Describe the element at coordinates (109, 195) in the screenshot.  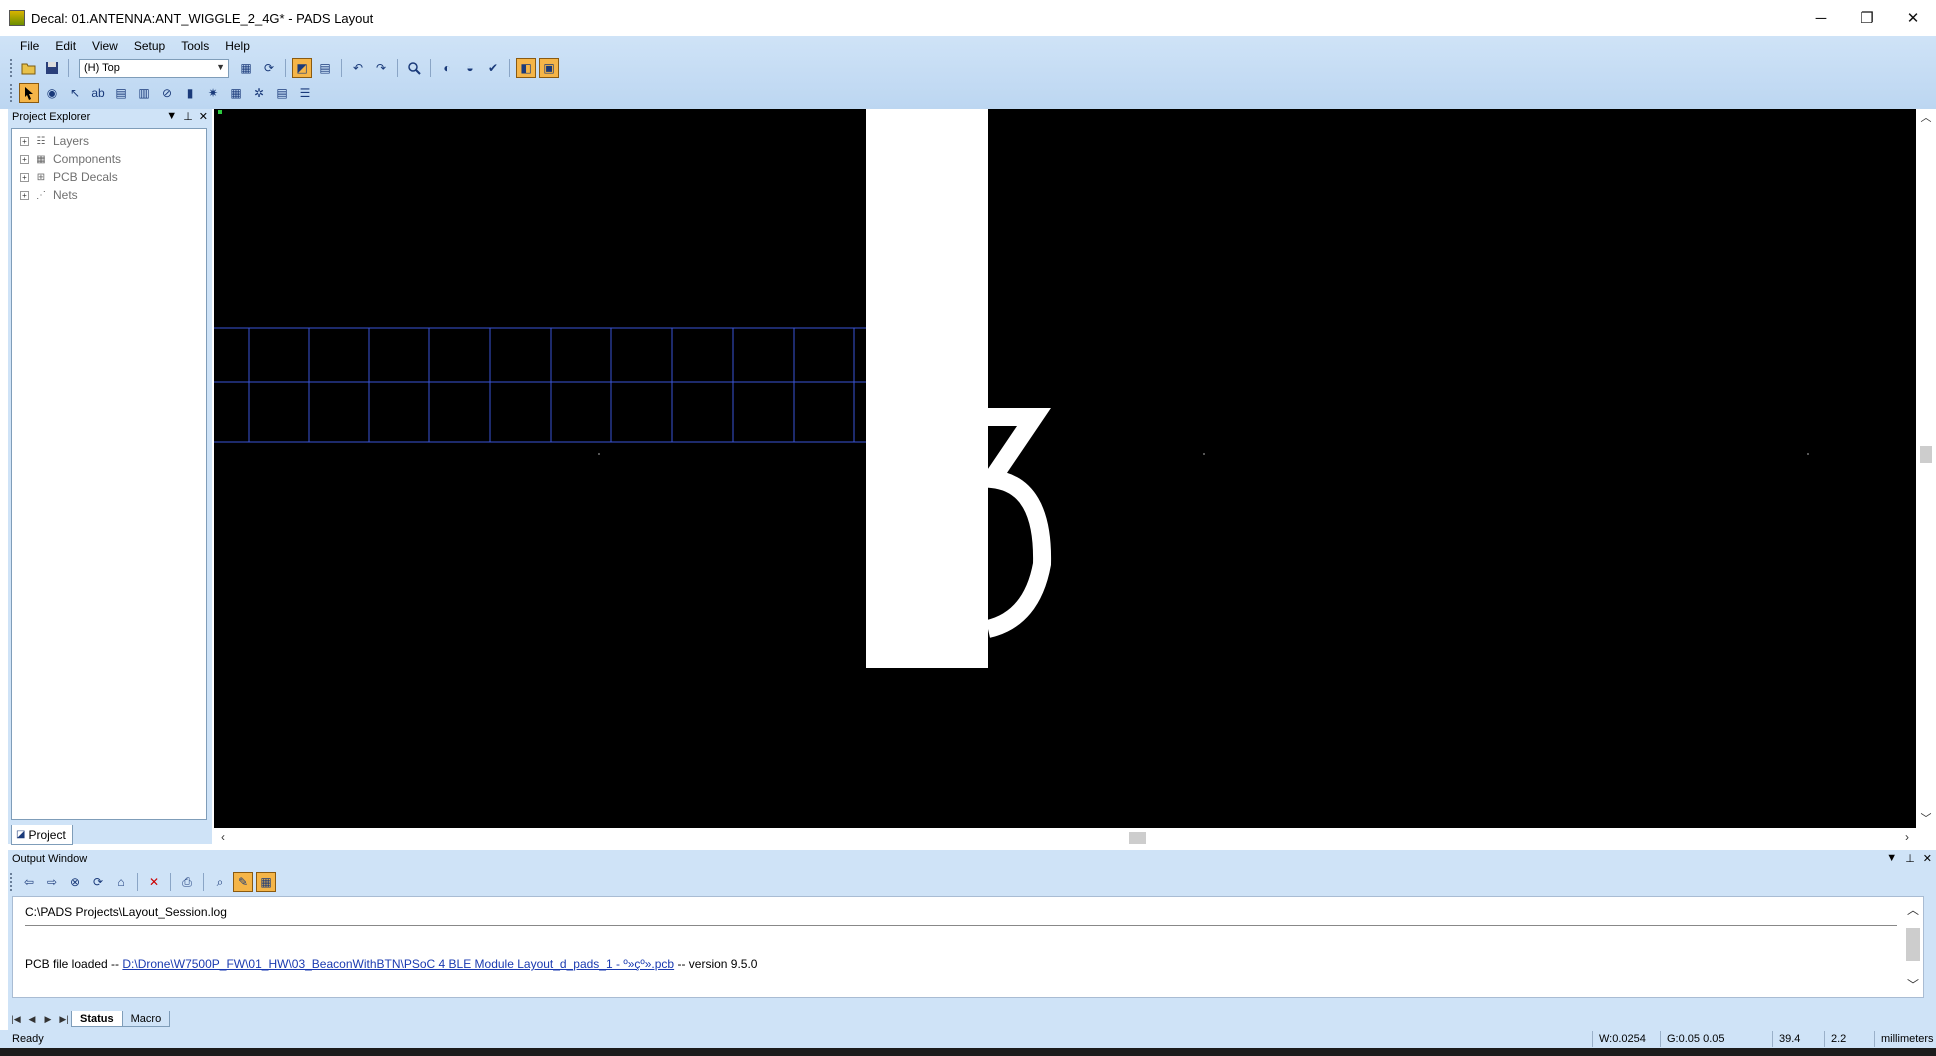
I see `tree-item-nets: + ⋰ Nets` at that location.